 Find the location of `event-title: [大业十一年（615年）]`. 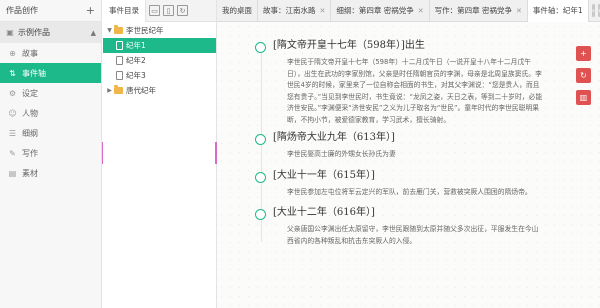

event-title: [大业十一年（615年）] is located at coordinates (324, 175).